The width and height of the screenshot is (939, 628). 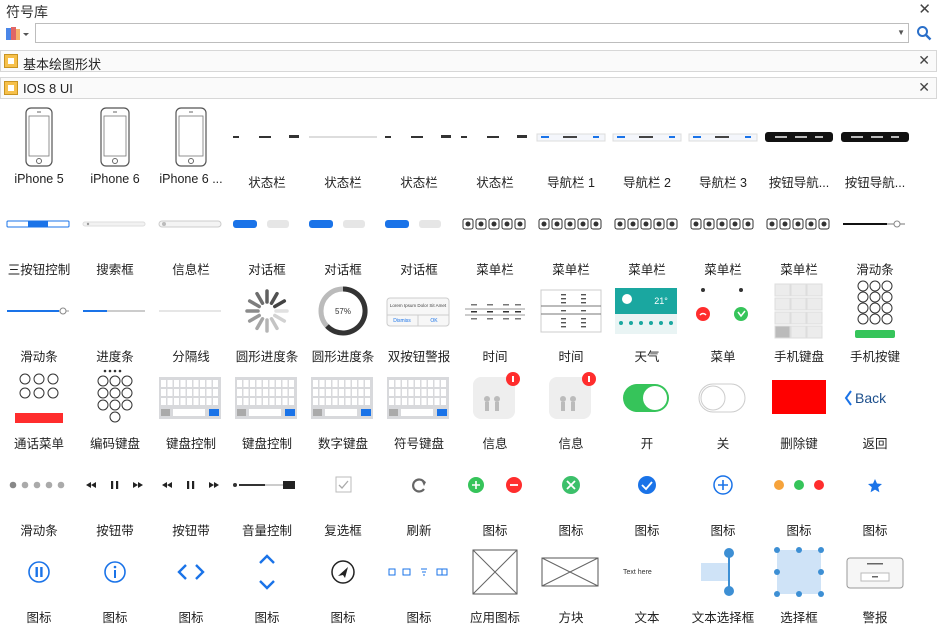 I want to click on svg-text: Dismiss, so click(x=402, y=321).